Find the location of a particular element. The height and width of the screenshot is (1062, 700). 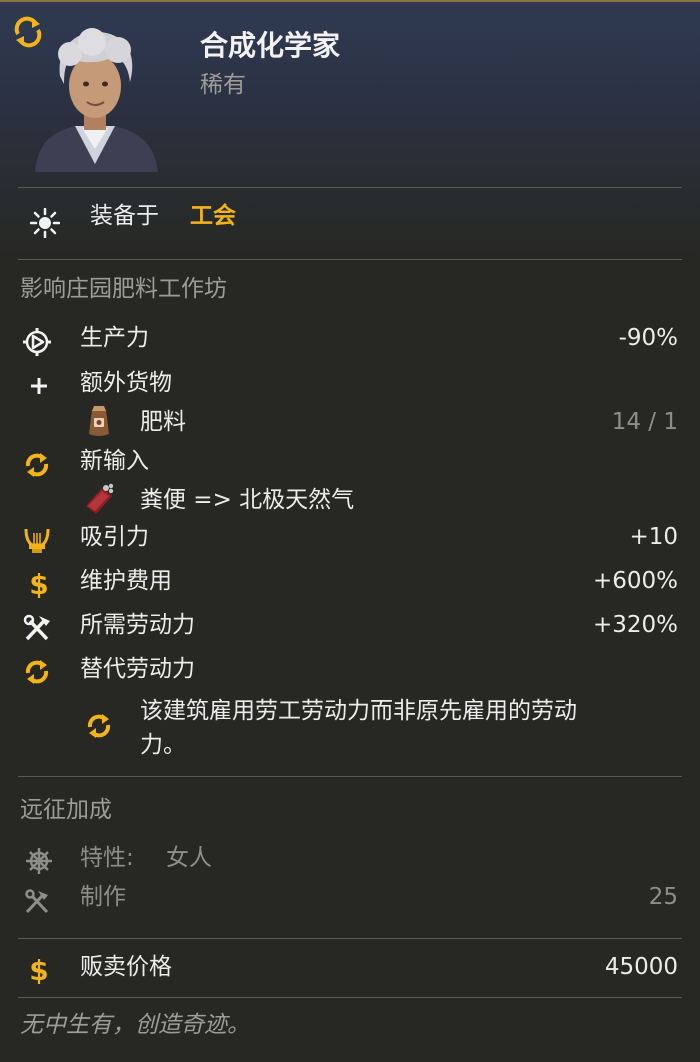

sell-price-value: 45000 is located at coordinates (641, 967).